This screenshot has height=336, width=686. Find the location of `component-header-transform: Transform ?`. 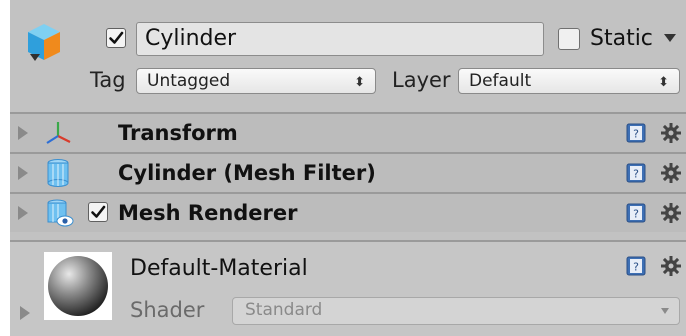

component-header-transform: Transform ? is located at coordinates (348, 132).